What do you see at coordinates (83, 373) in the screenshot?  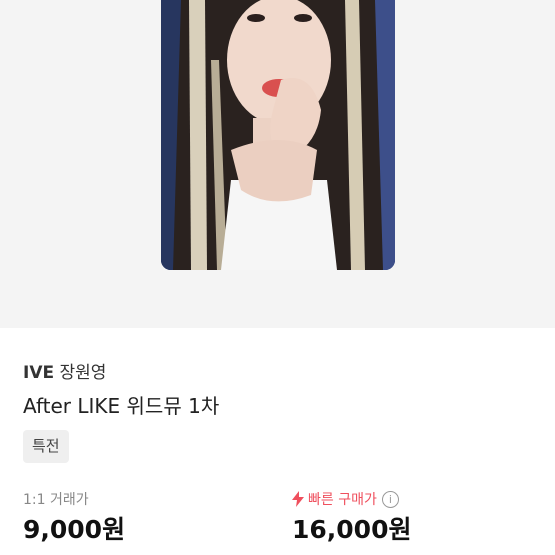 I see `artist-member: 장원영` at bounding box center [83, 373].